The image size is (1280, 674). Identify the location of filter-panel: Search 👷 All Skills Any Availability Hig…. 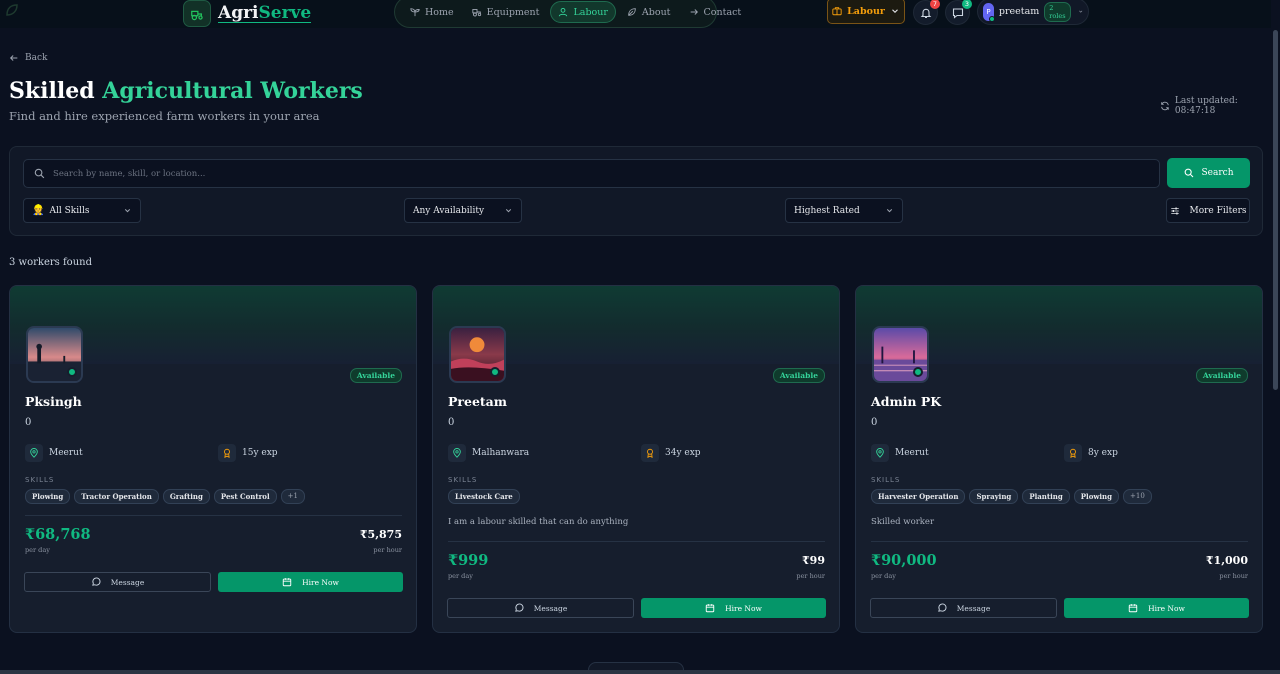
(636, 191).